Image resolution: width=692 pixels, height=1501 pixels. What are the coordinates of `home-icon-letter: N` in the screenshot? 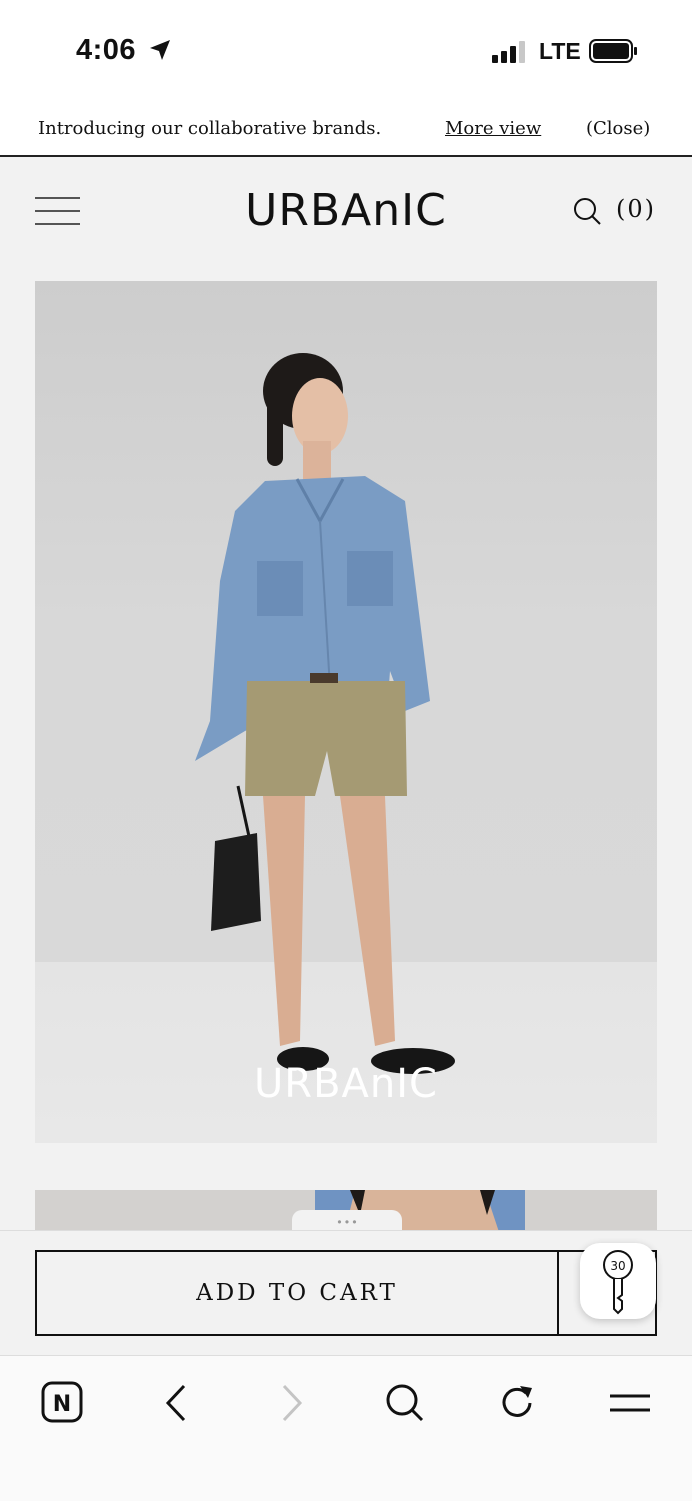 It's located at (62, 1404).